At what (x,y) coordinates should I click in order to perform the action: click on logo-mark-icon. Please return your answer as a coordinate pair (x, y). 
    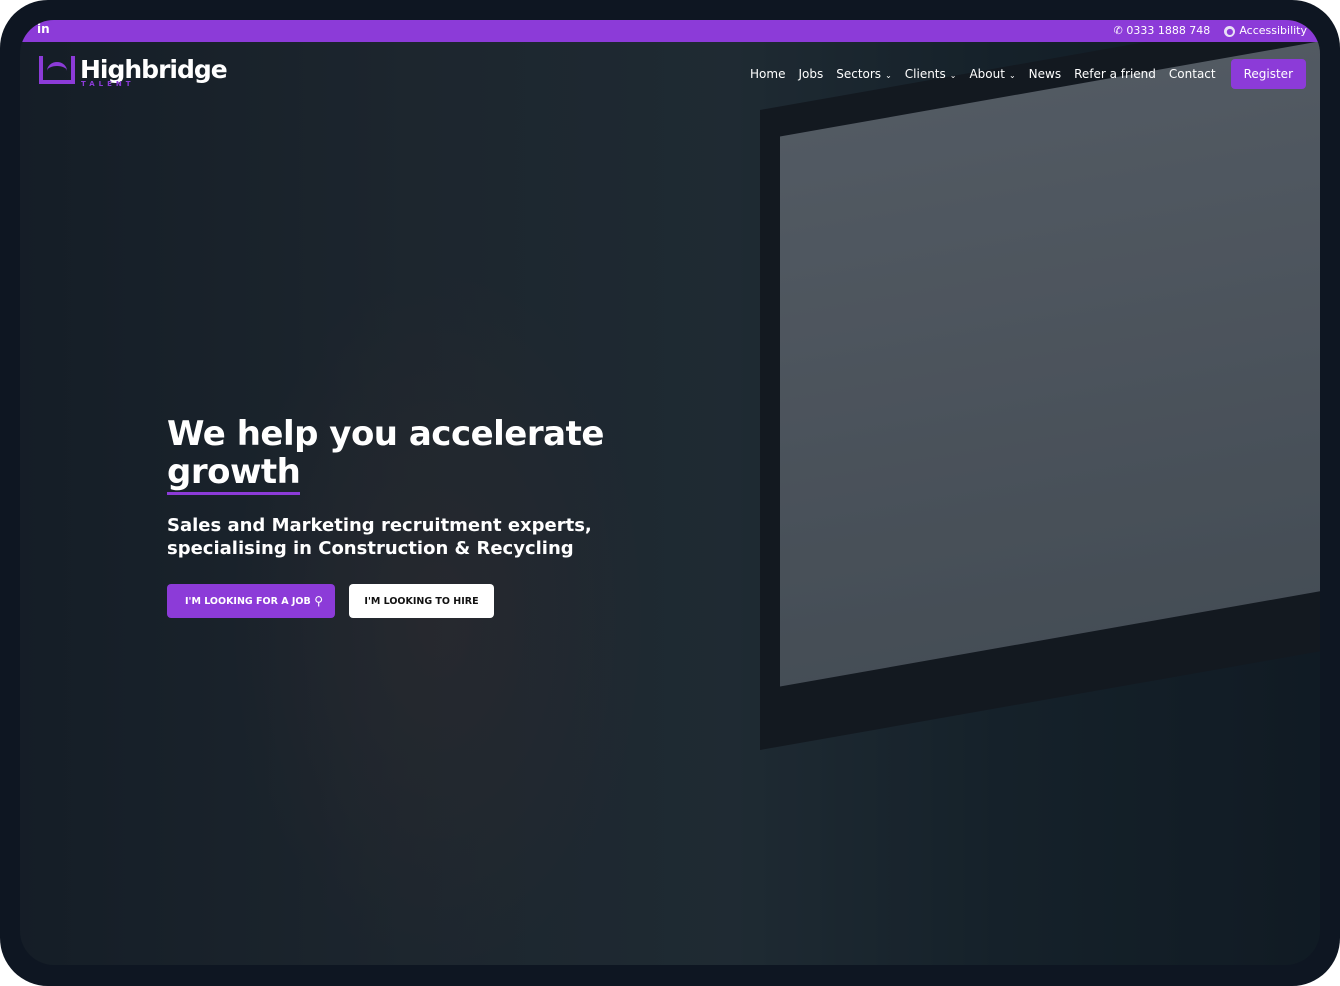
    Looking at the image, I should click on (57, 70).